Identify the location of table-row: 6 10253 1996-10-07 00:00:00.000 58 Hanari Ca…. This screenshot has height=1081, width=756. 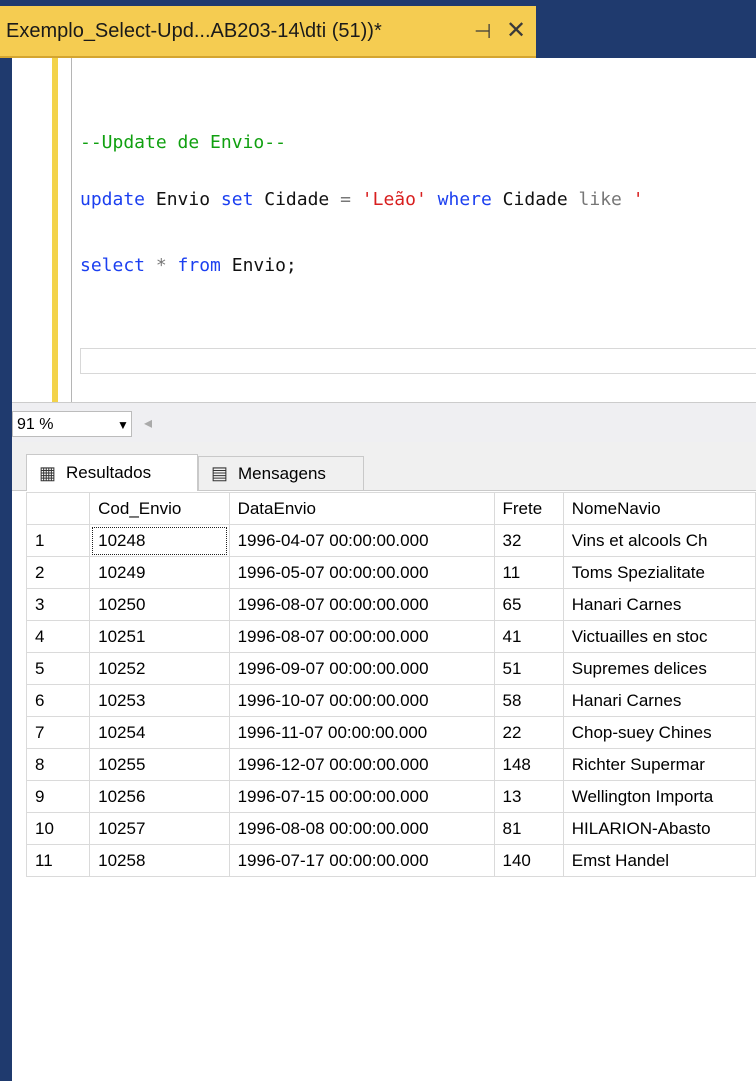
(390, 700).